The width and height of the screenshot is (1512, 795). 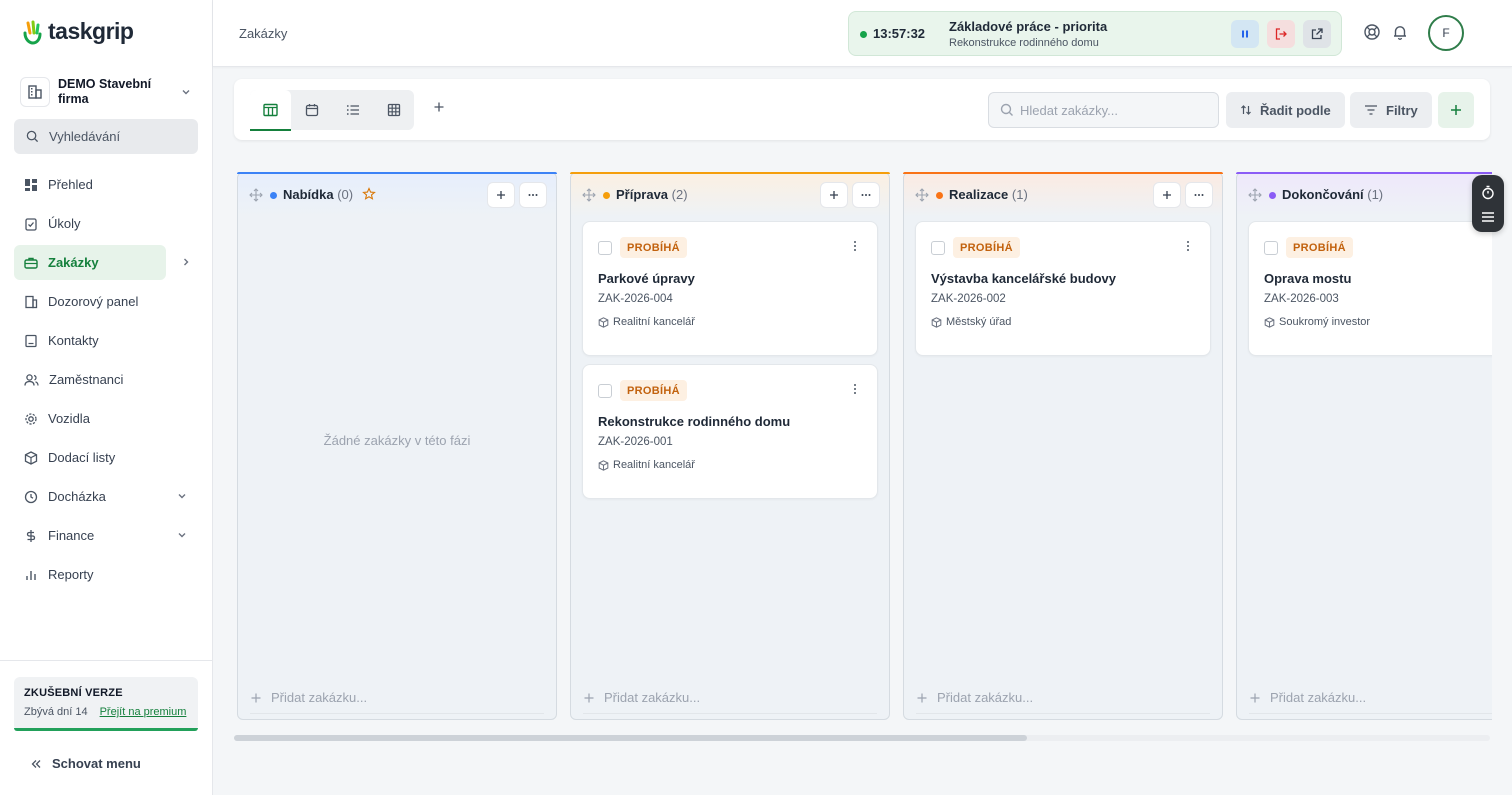 I want to click on add-view-button, so click(x=439, y=108).